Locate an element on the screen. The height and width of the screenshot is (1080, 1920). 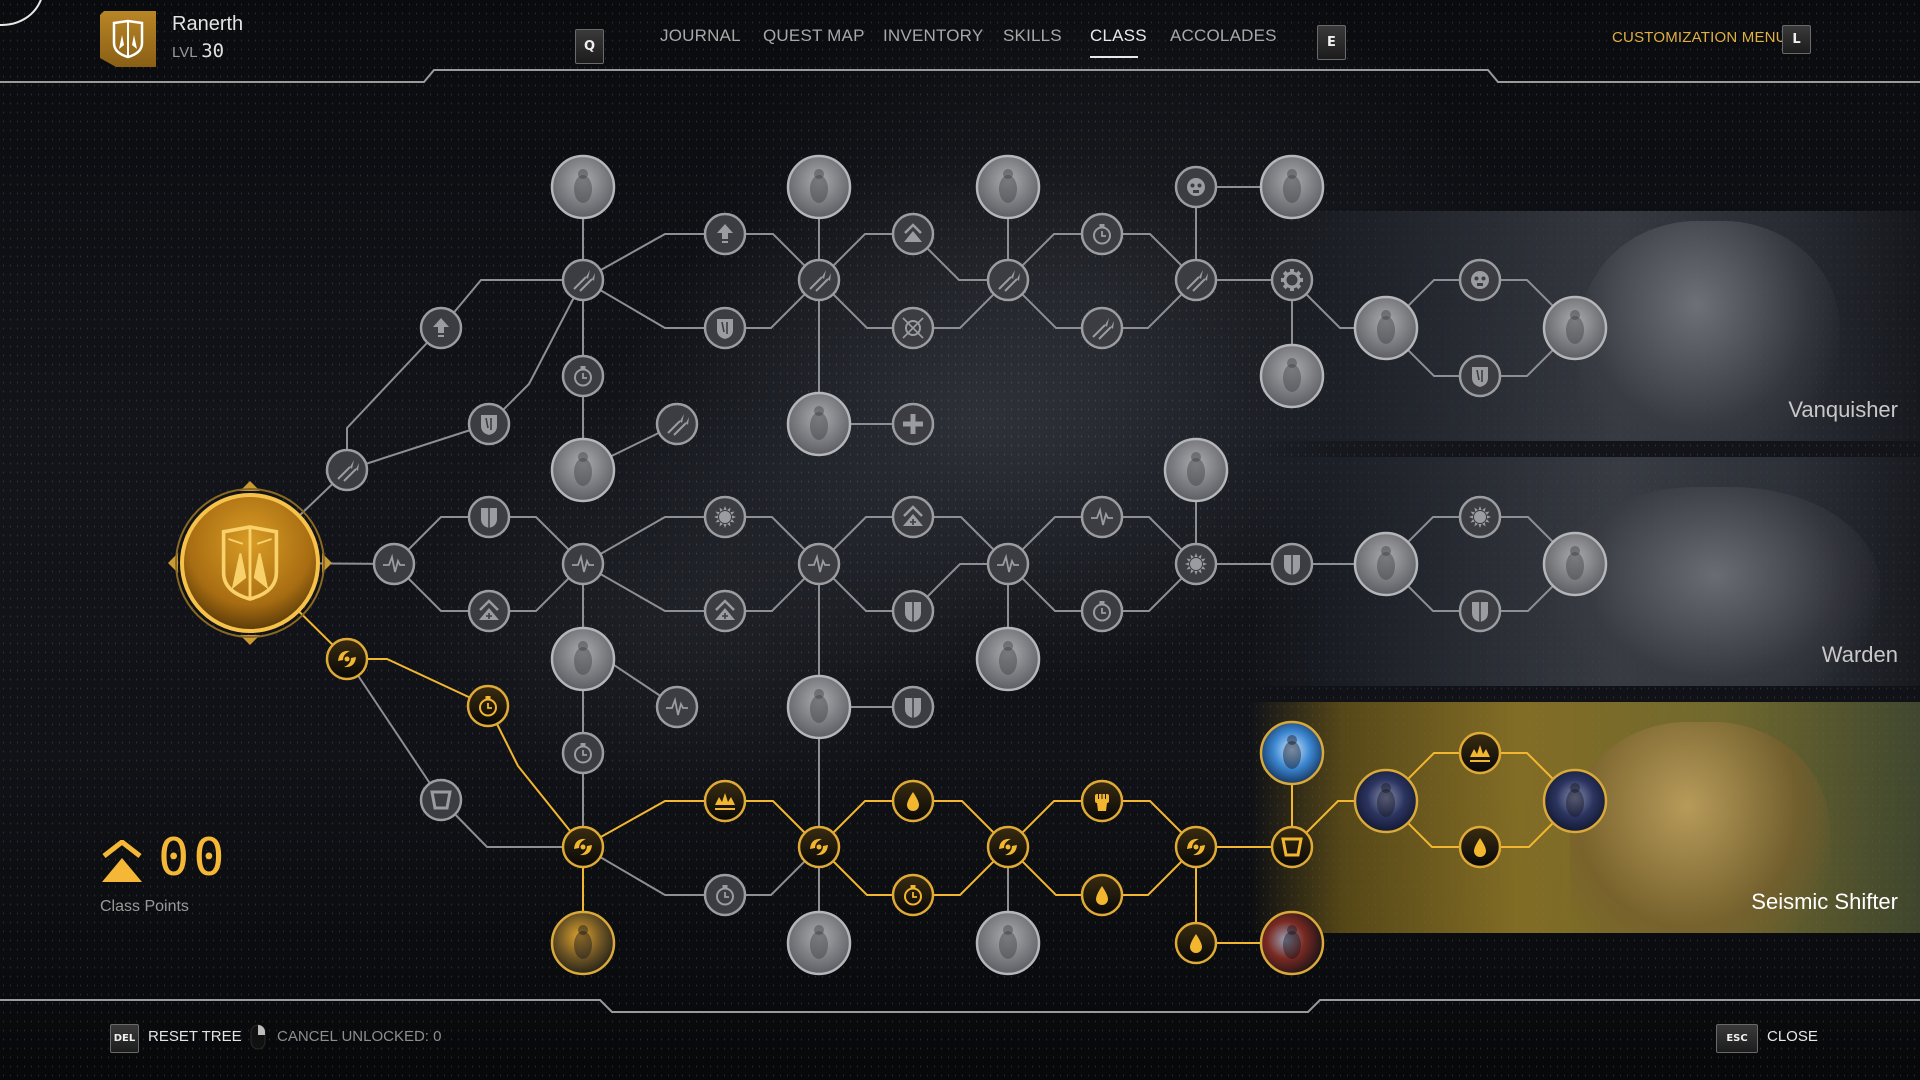
reset-tree-key: DEL is located at coordinates (124, 1038).